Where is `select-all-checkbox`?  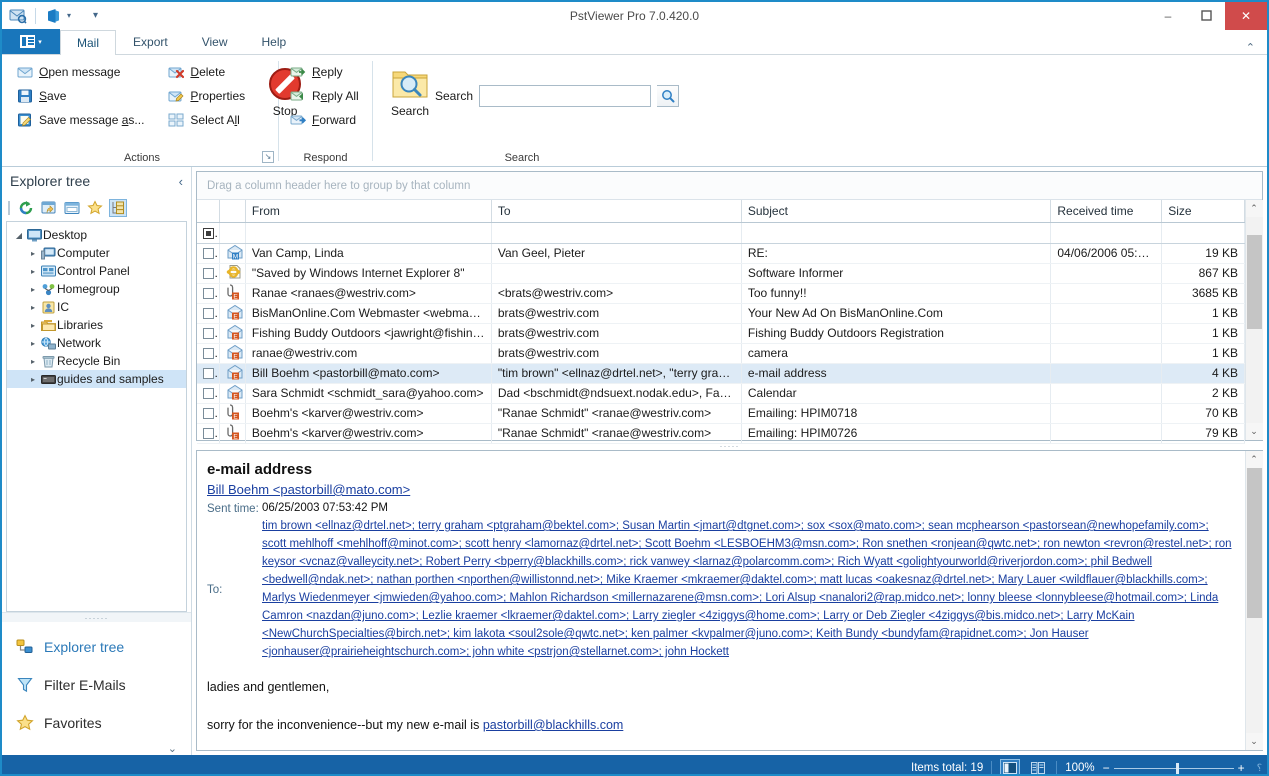
select-all-checkbox is located at coordinates (208, 233).